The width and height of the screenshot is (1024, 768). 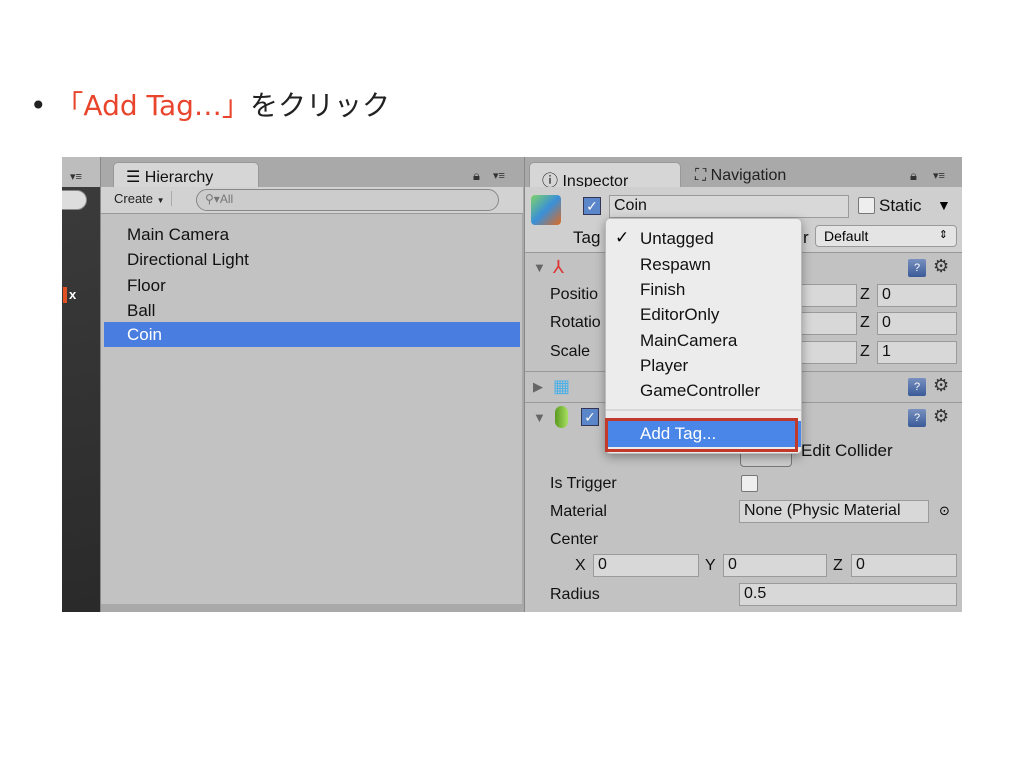 I want to click on mesh-filter-icon: ▦, so click(x=562, y=386).